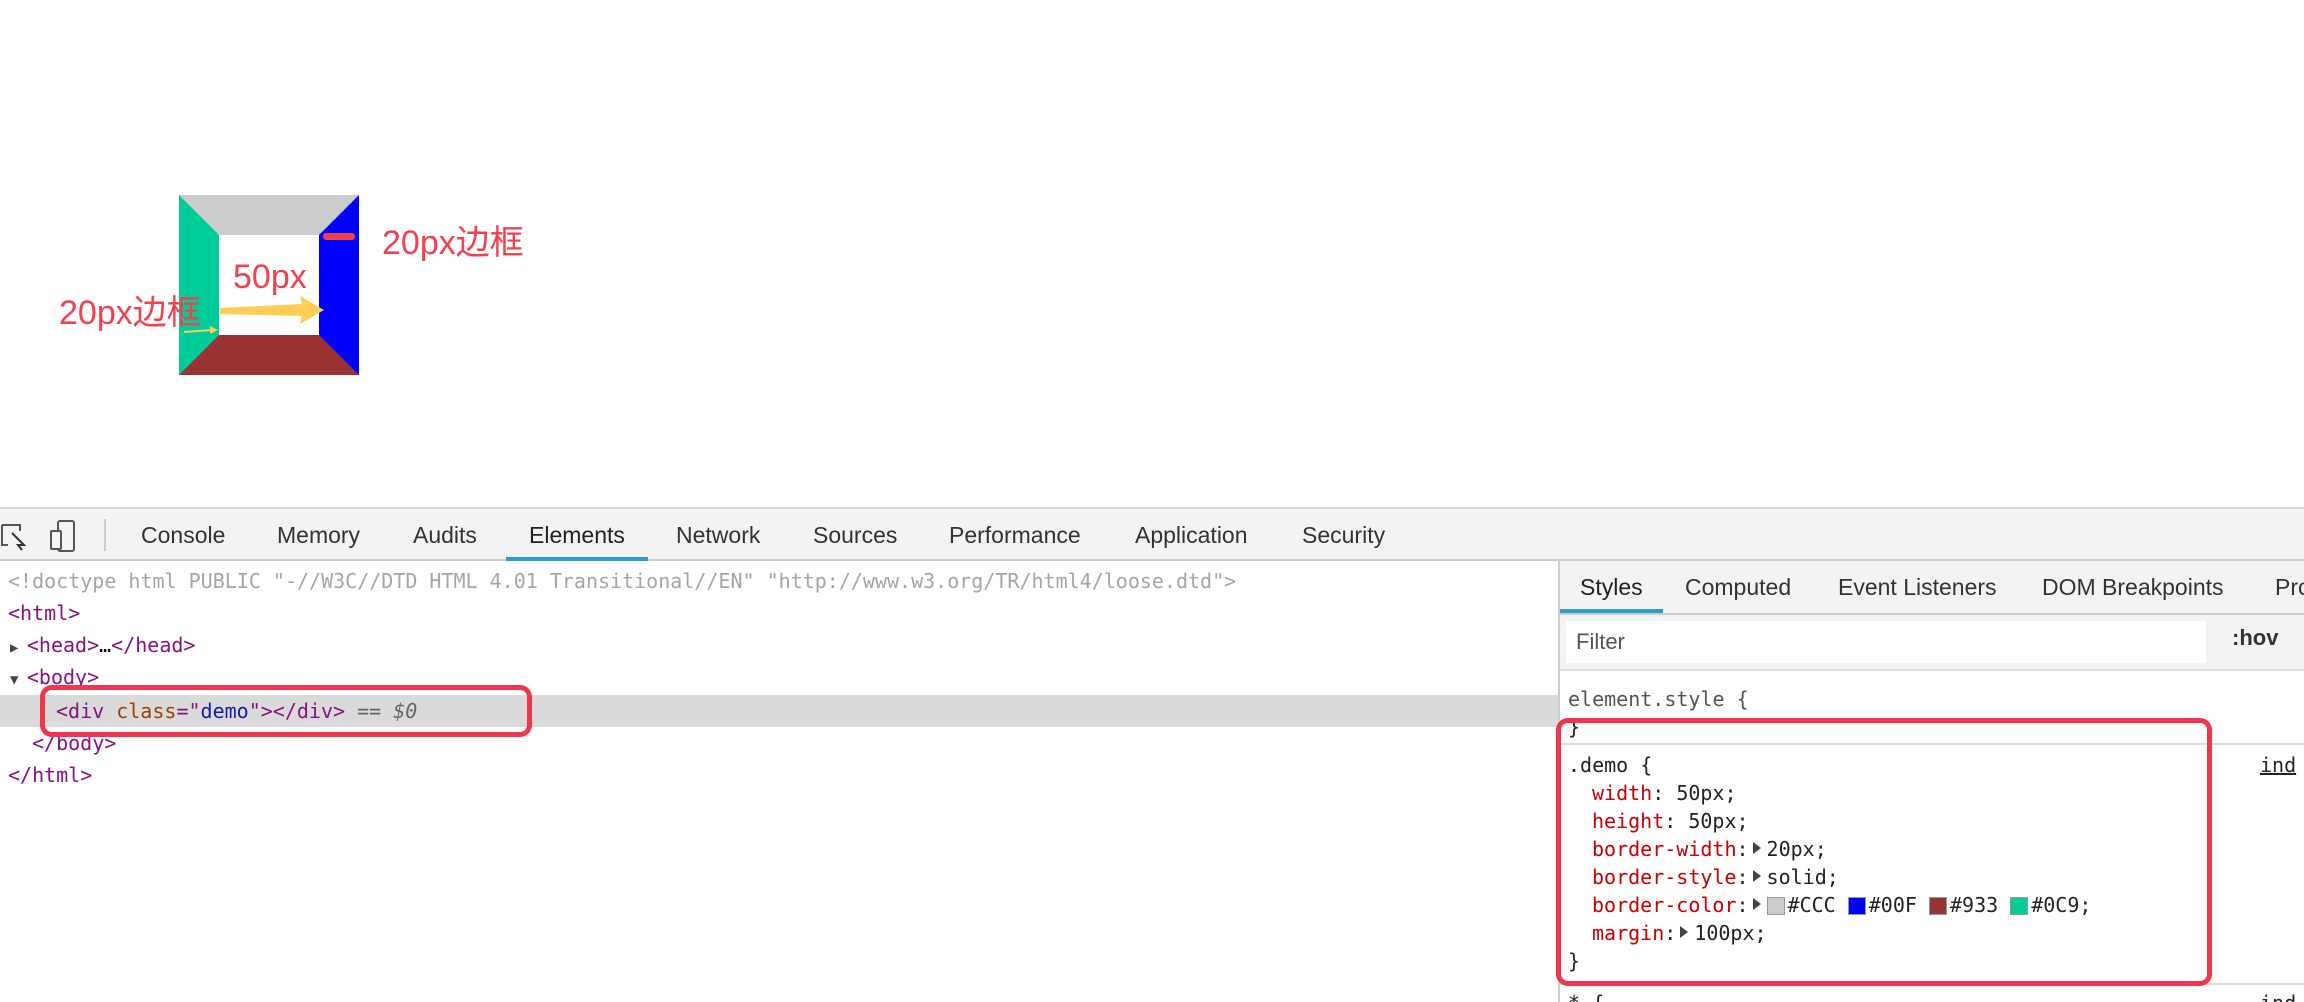  Describe the element at coordinates (718, 535) in the screenshot. I see `tab-network: Network` at that location.